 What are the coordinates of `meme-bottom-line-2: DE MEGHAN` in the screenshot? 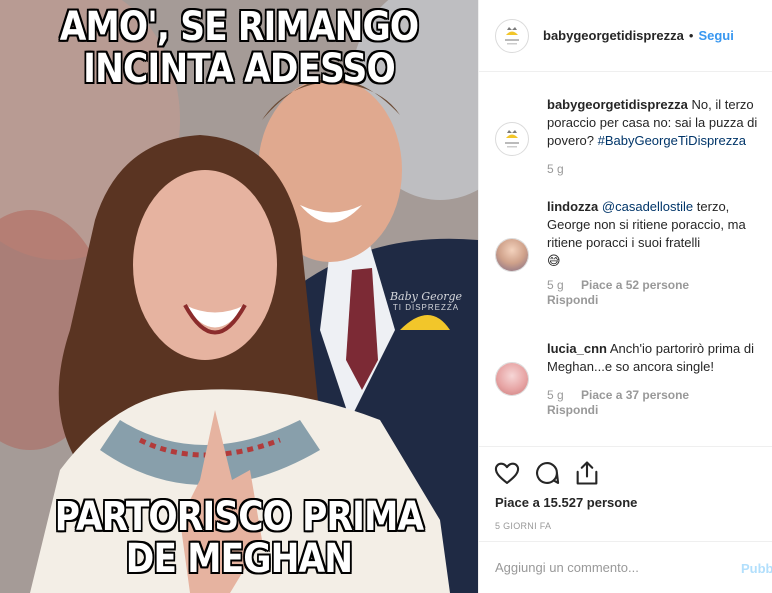 It's located at (239, 559).